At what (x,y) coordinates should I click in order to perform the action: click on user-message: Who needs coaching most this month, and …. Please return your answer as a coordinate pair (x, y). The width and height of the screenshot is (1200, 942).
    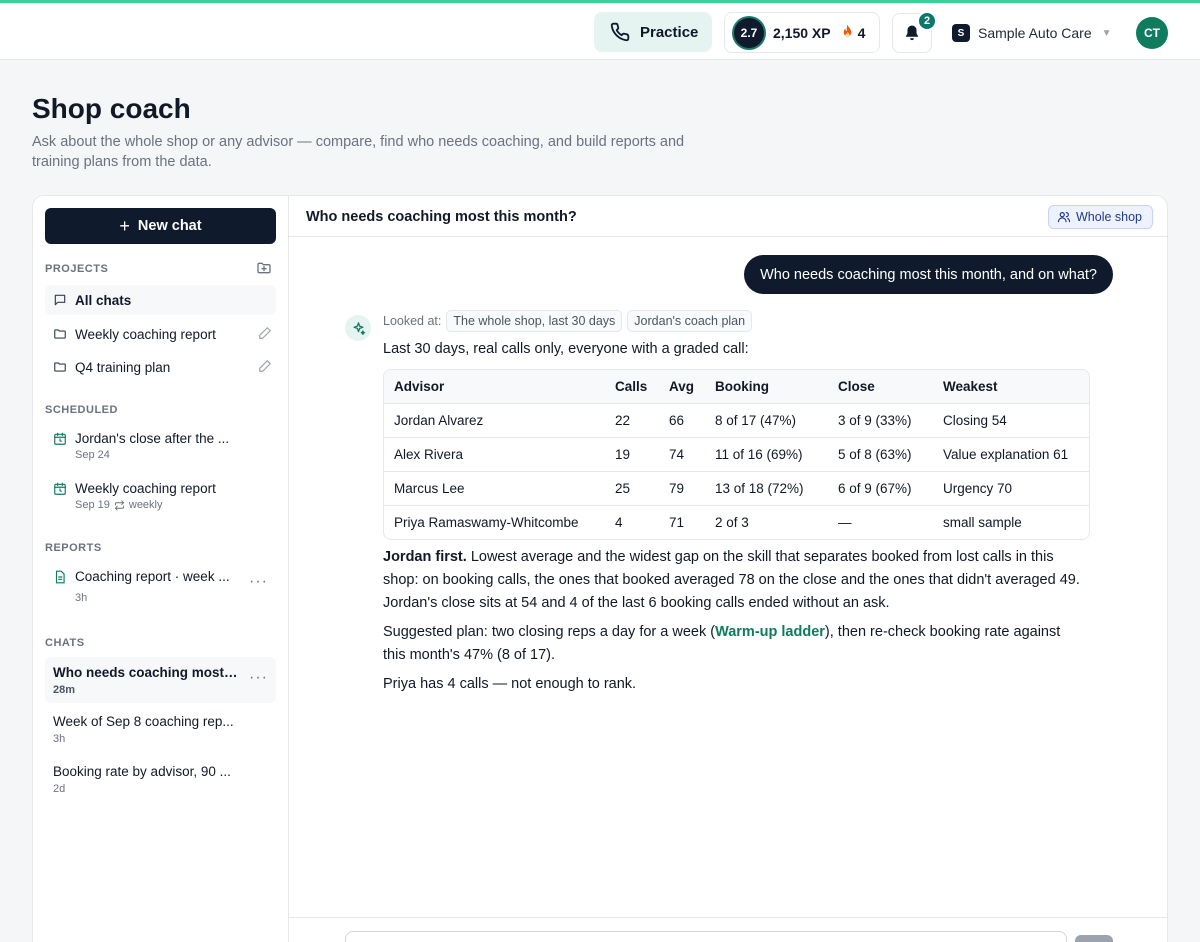
    Looking at the image, I should click on (928, 274).